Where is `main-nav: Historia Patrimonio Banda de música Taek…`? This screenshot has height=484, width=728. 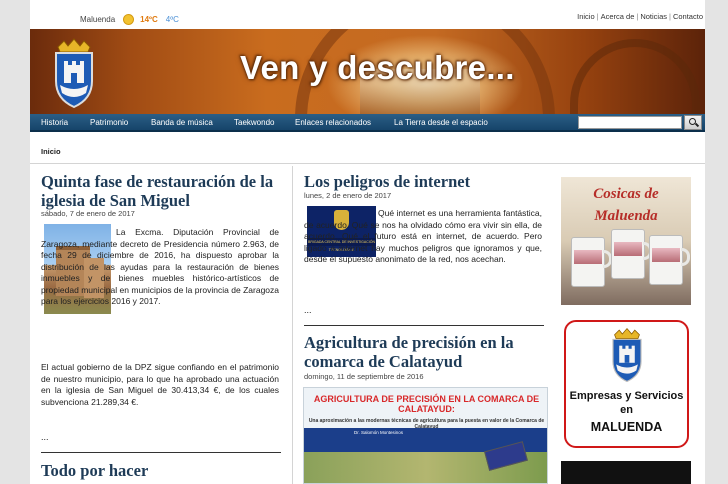 main-nav: Historia Patrimonio Banda de música Taek… is located at coordinates (367, 123).